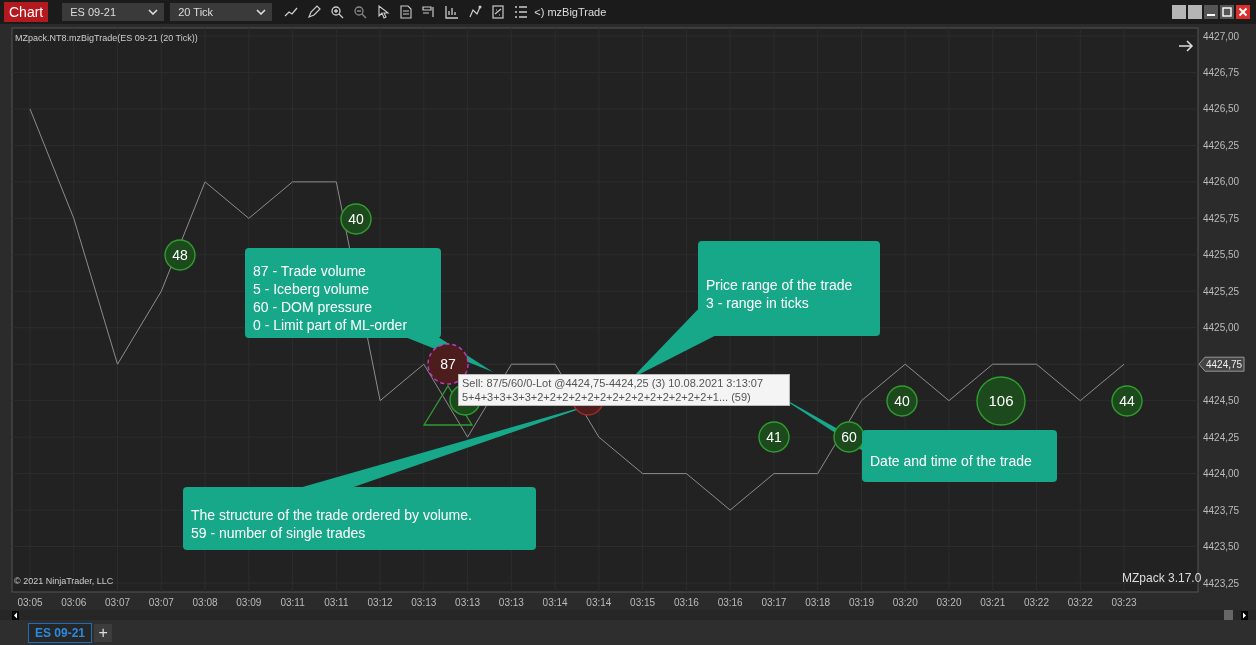  Describe the element at coordinates (406, 12) in the screenshot. I see `document-icon` at that location.